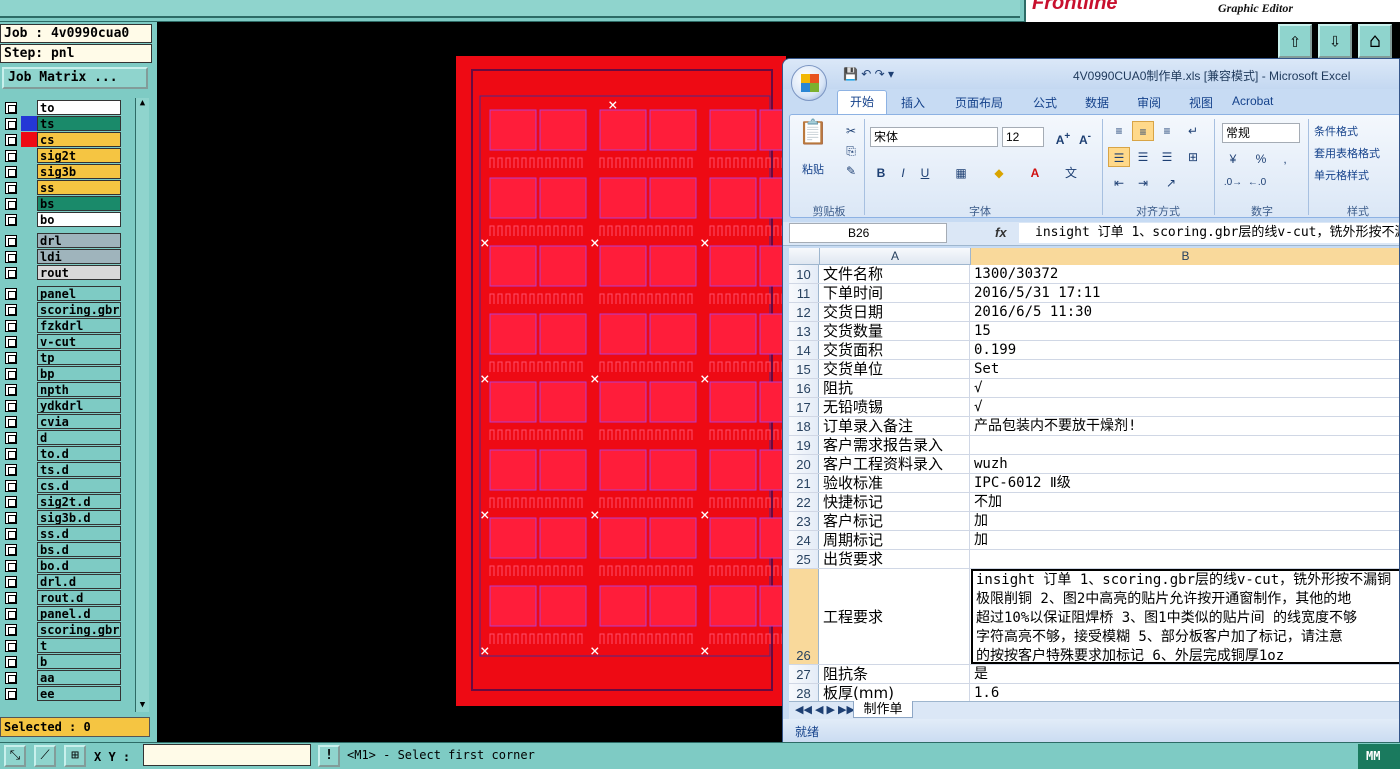 The width and height of the screenshot is (1400, 769). Describe the element at coordinates (1119, 183) in the screenshot. I see `decrease-indent-icon: ⇤` at that location.